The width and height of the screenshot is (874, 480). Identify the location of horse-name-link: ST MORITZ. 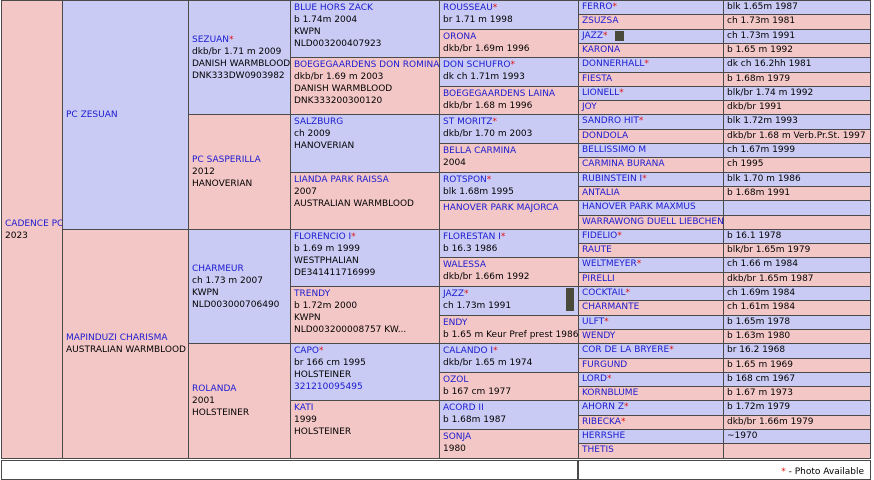
(468, 122).